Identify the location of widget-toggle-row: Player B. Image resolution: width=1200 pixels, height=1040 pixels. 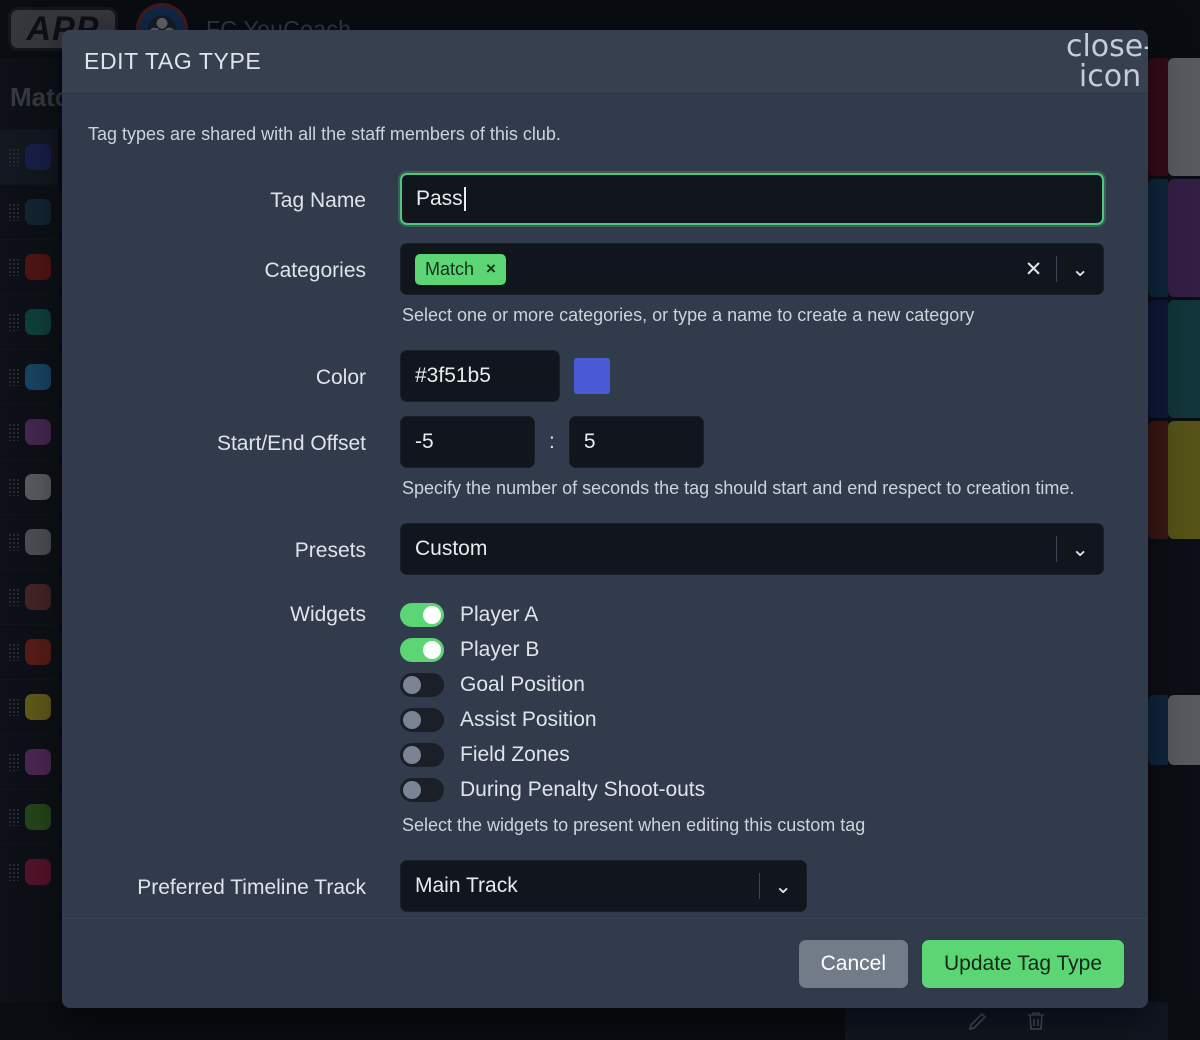
(752, 649).